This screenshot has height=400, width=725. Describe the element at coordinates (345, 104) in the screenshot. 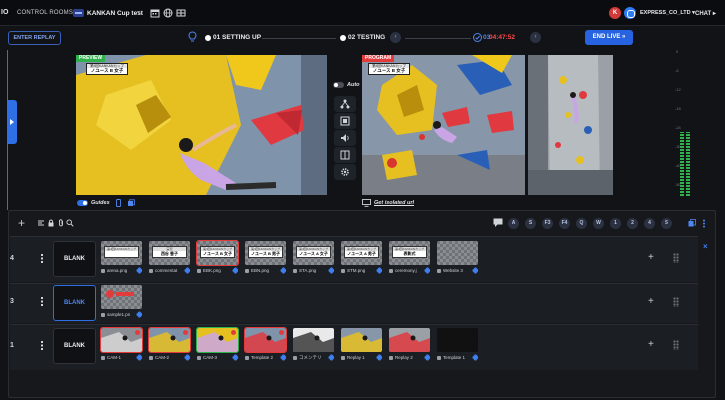

I see `transition-button` at that location.